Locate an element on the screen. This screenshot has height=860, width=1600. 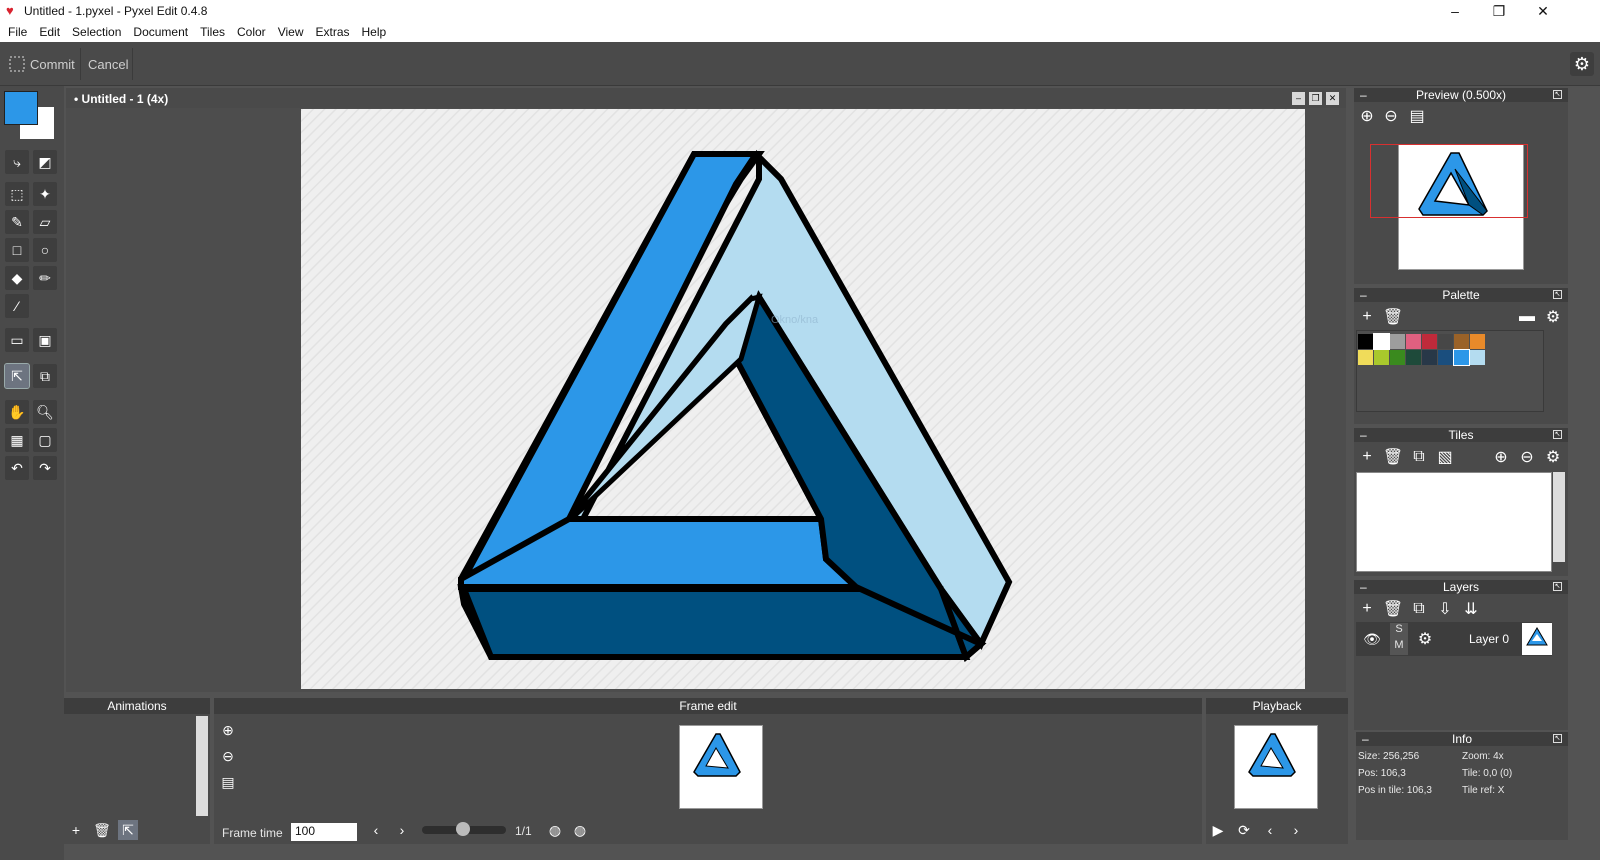
redo-icon: ↷ is located at coordinates (45, 468).